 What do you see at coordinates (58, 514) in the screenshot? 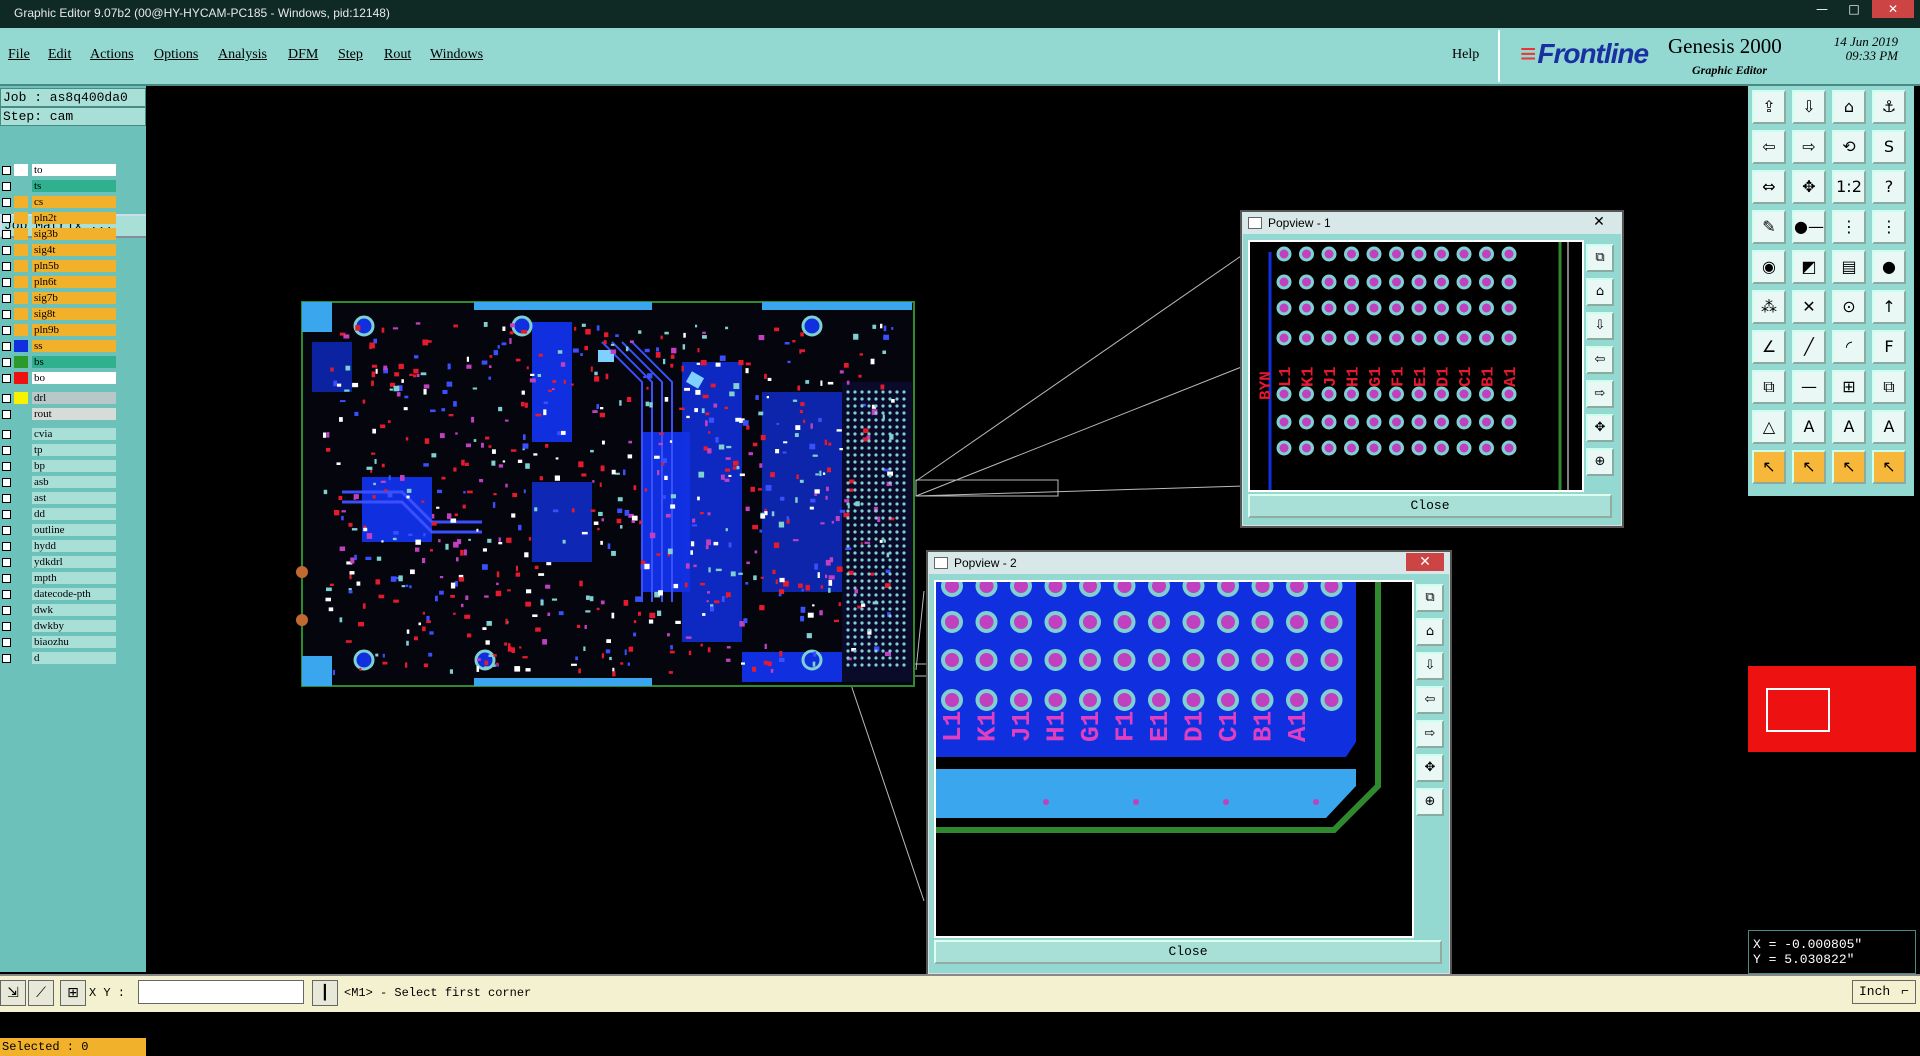
I see `layer-row: dd` at bounding box center [58, 514].